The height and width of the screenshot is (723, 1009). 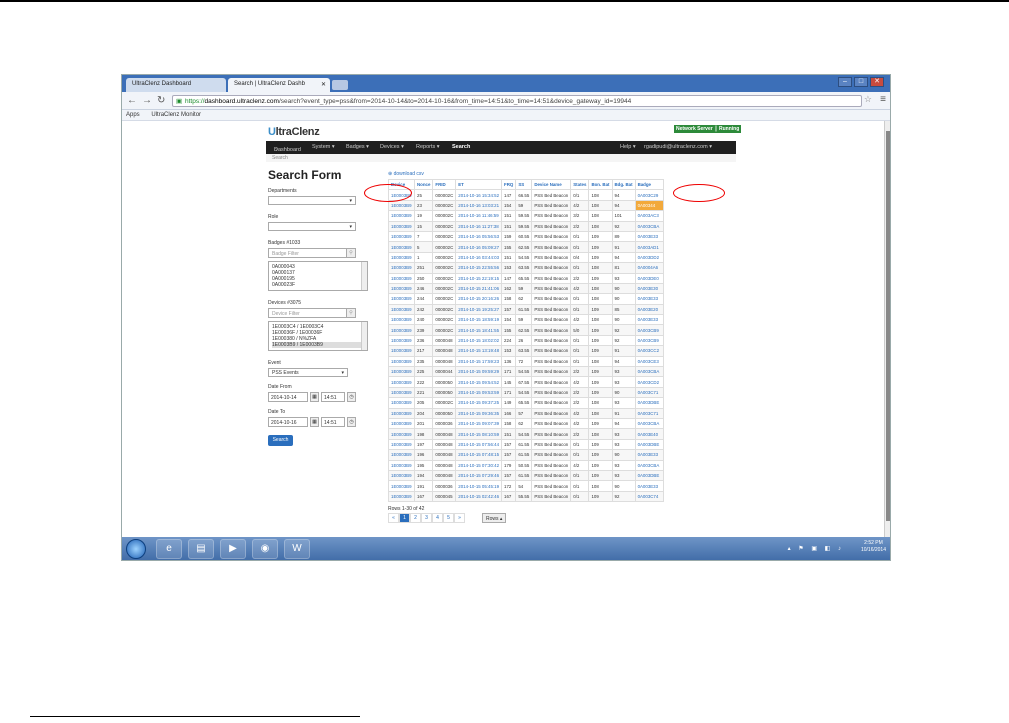 I want to click on table-cell: 0A003DD2, so click(x=649, y=257).